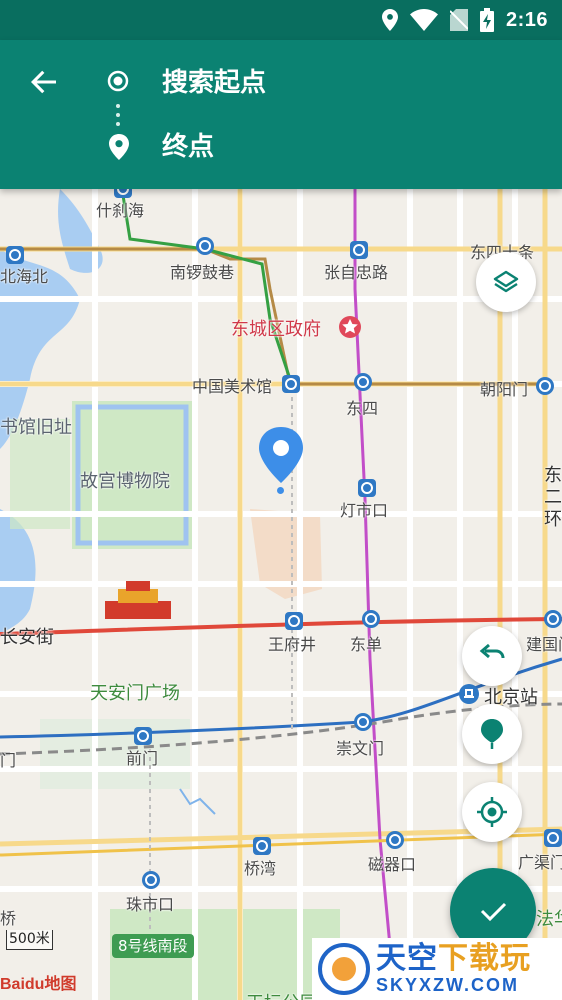 This screenshot has width=562, height=1000. I want to click on undo-button, so click(492, 656).